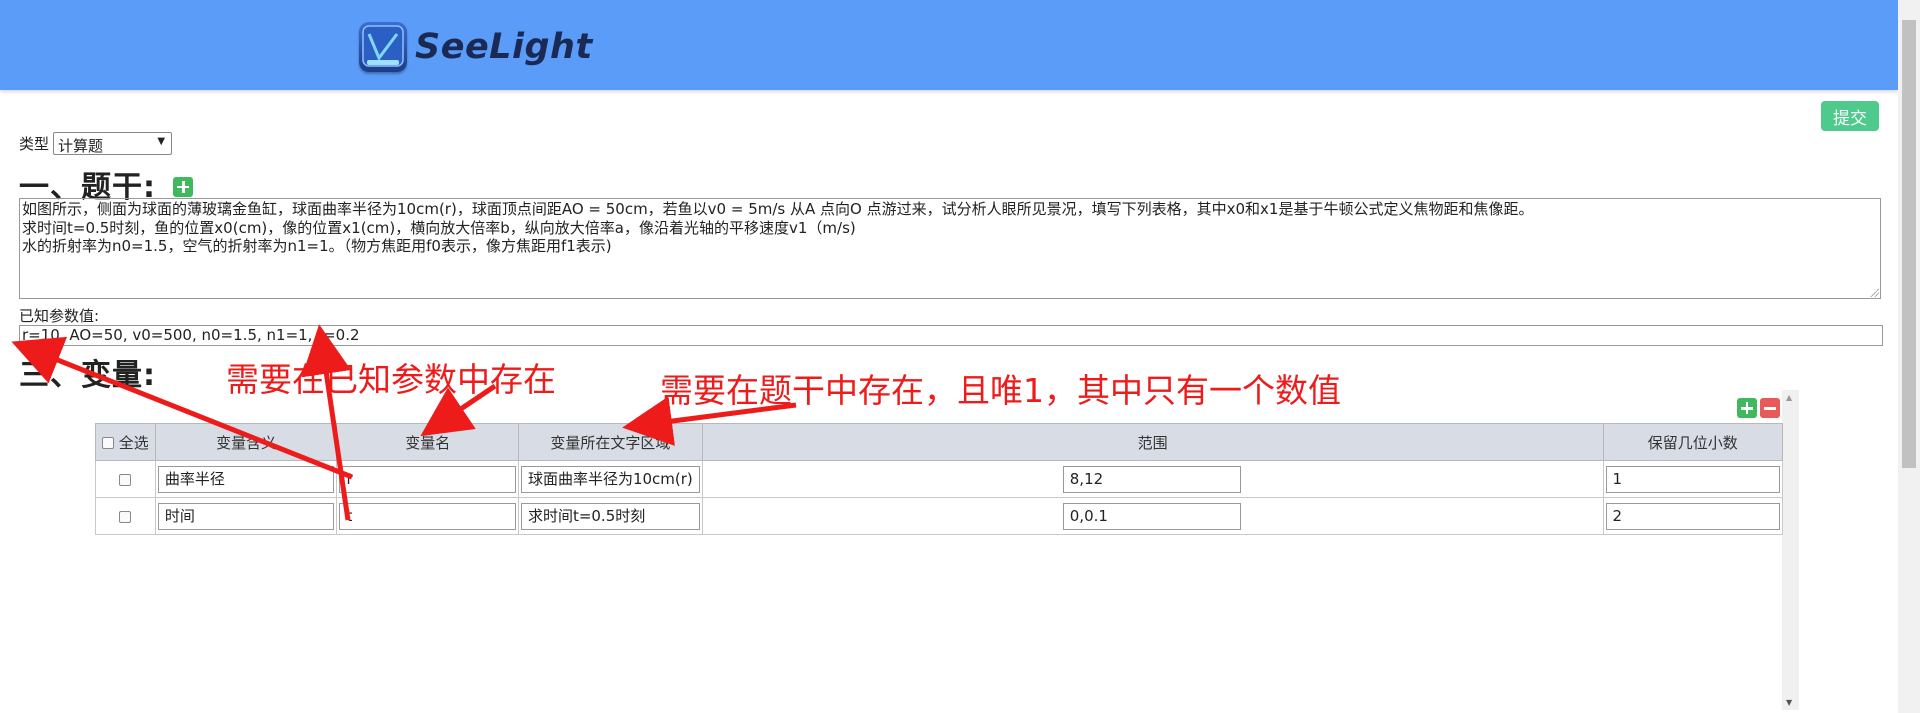 This screenshot has width=1920, height=713. I want to click on column-header: 变量名, so click(427, 442).